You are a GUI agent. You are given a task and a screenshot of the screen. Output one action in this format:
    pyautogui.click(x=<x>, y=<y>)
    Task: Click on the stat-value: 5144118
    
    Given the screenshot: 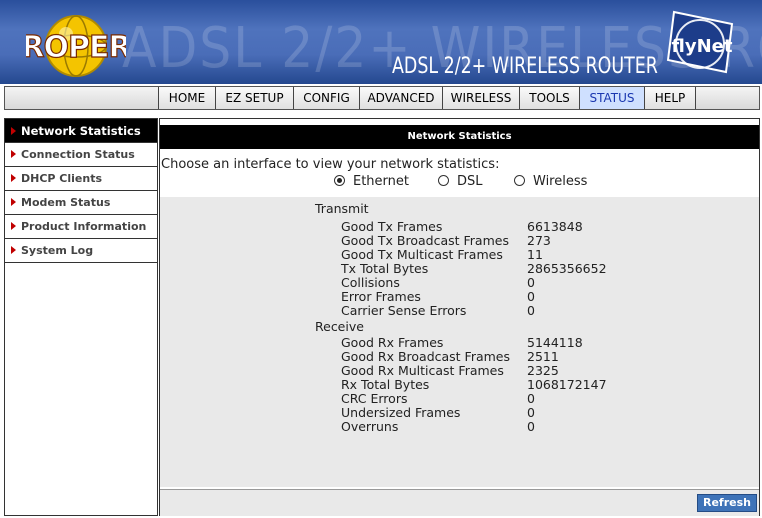 What is the action you would take?
    pyautogui.click(x=555, y=342)
    